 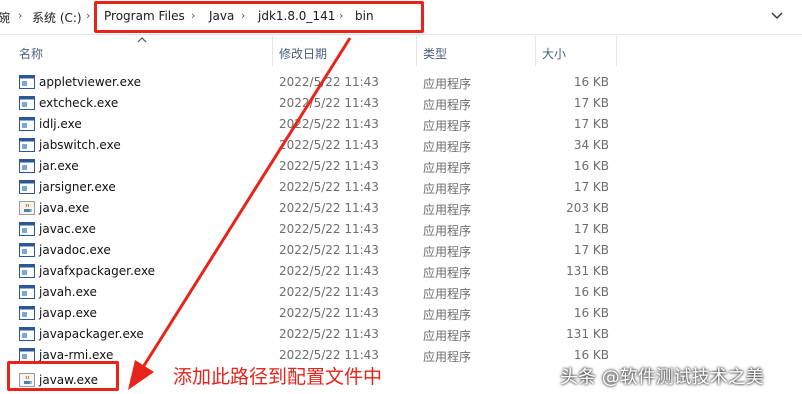 I want to click on file-name: idlj.exe, so click(x=60, y=124).